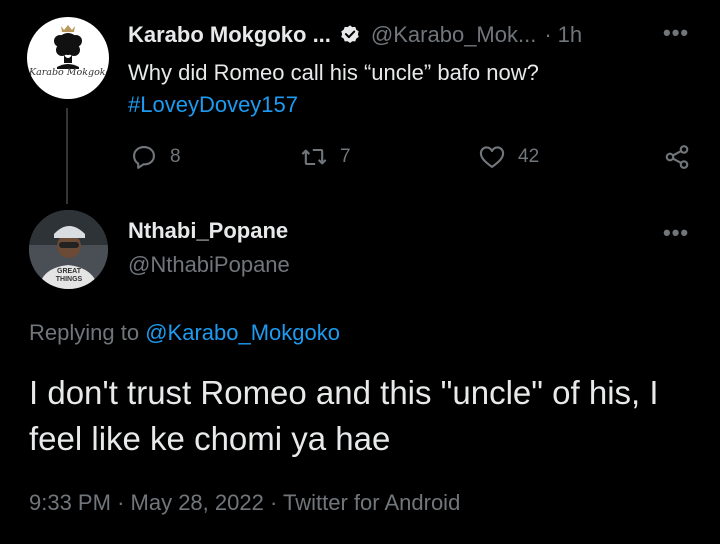 This screenshot has height=544, width=720. I want to click on parent-header: Karabo Mokgoko ... @Karabo_Mok... · 1h, so click(355, 35).